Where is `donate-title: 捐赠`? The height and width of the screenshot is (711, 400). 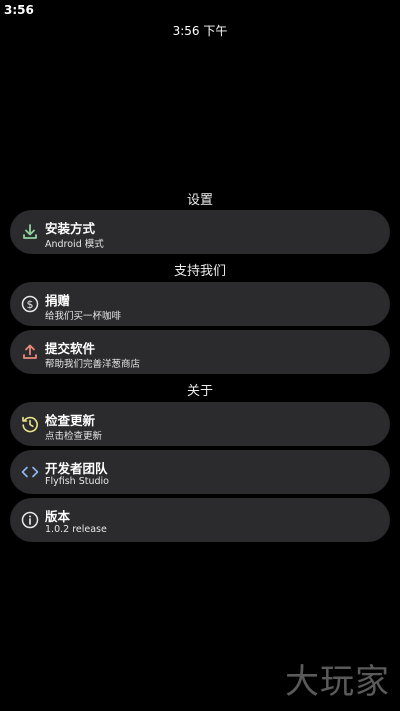 donate-title: 捐赠 is located at coordinates (58, 300).